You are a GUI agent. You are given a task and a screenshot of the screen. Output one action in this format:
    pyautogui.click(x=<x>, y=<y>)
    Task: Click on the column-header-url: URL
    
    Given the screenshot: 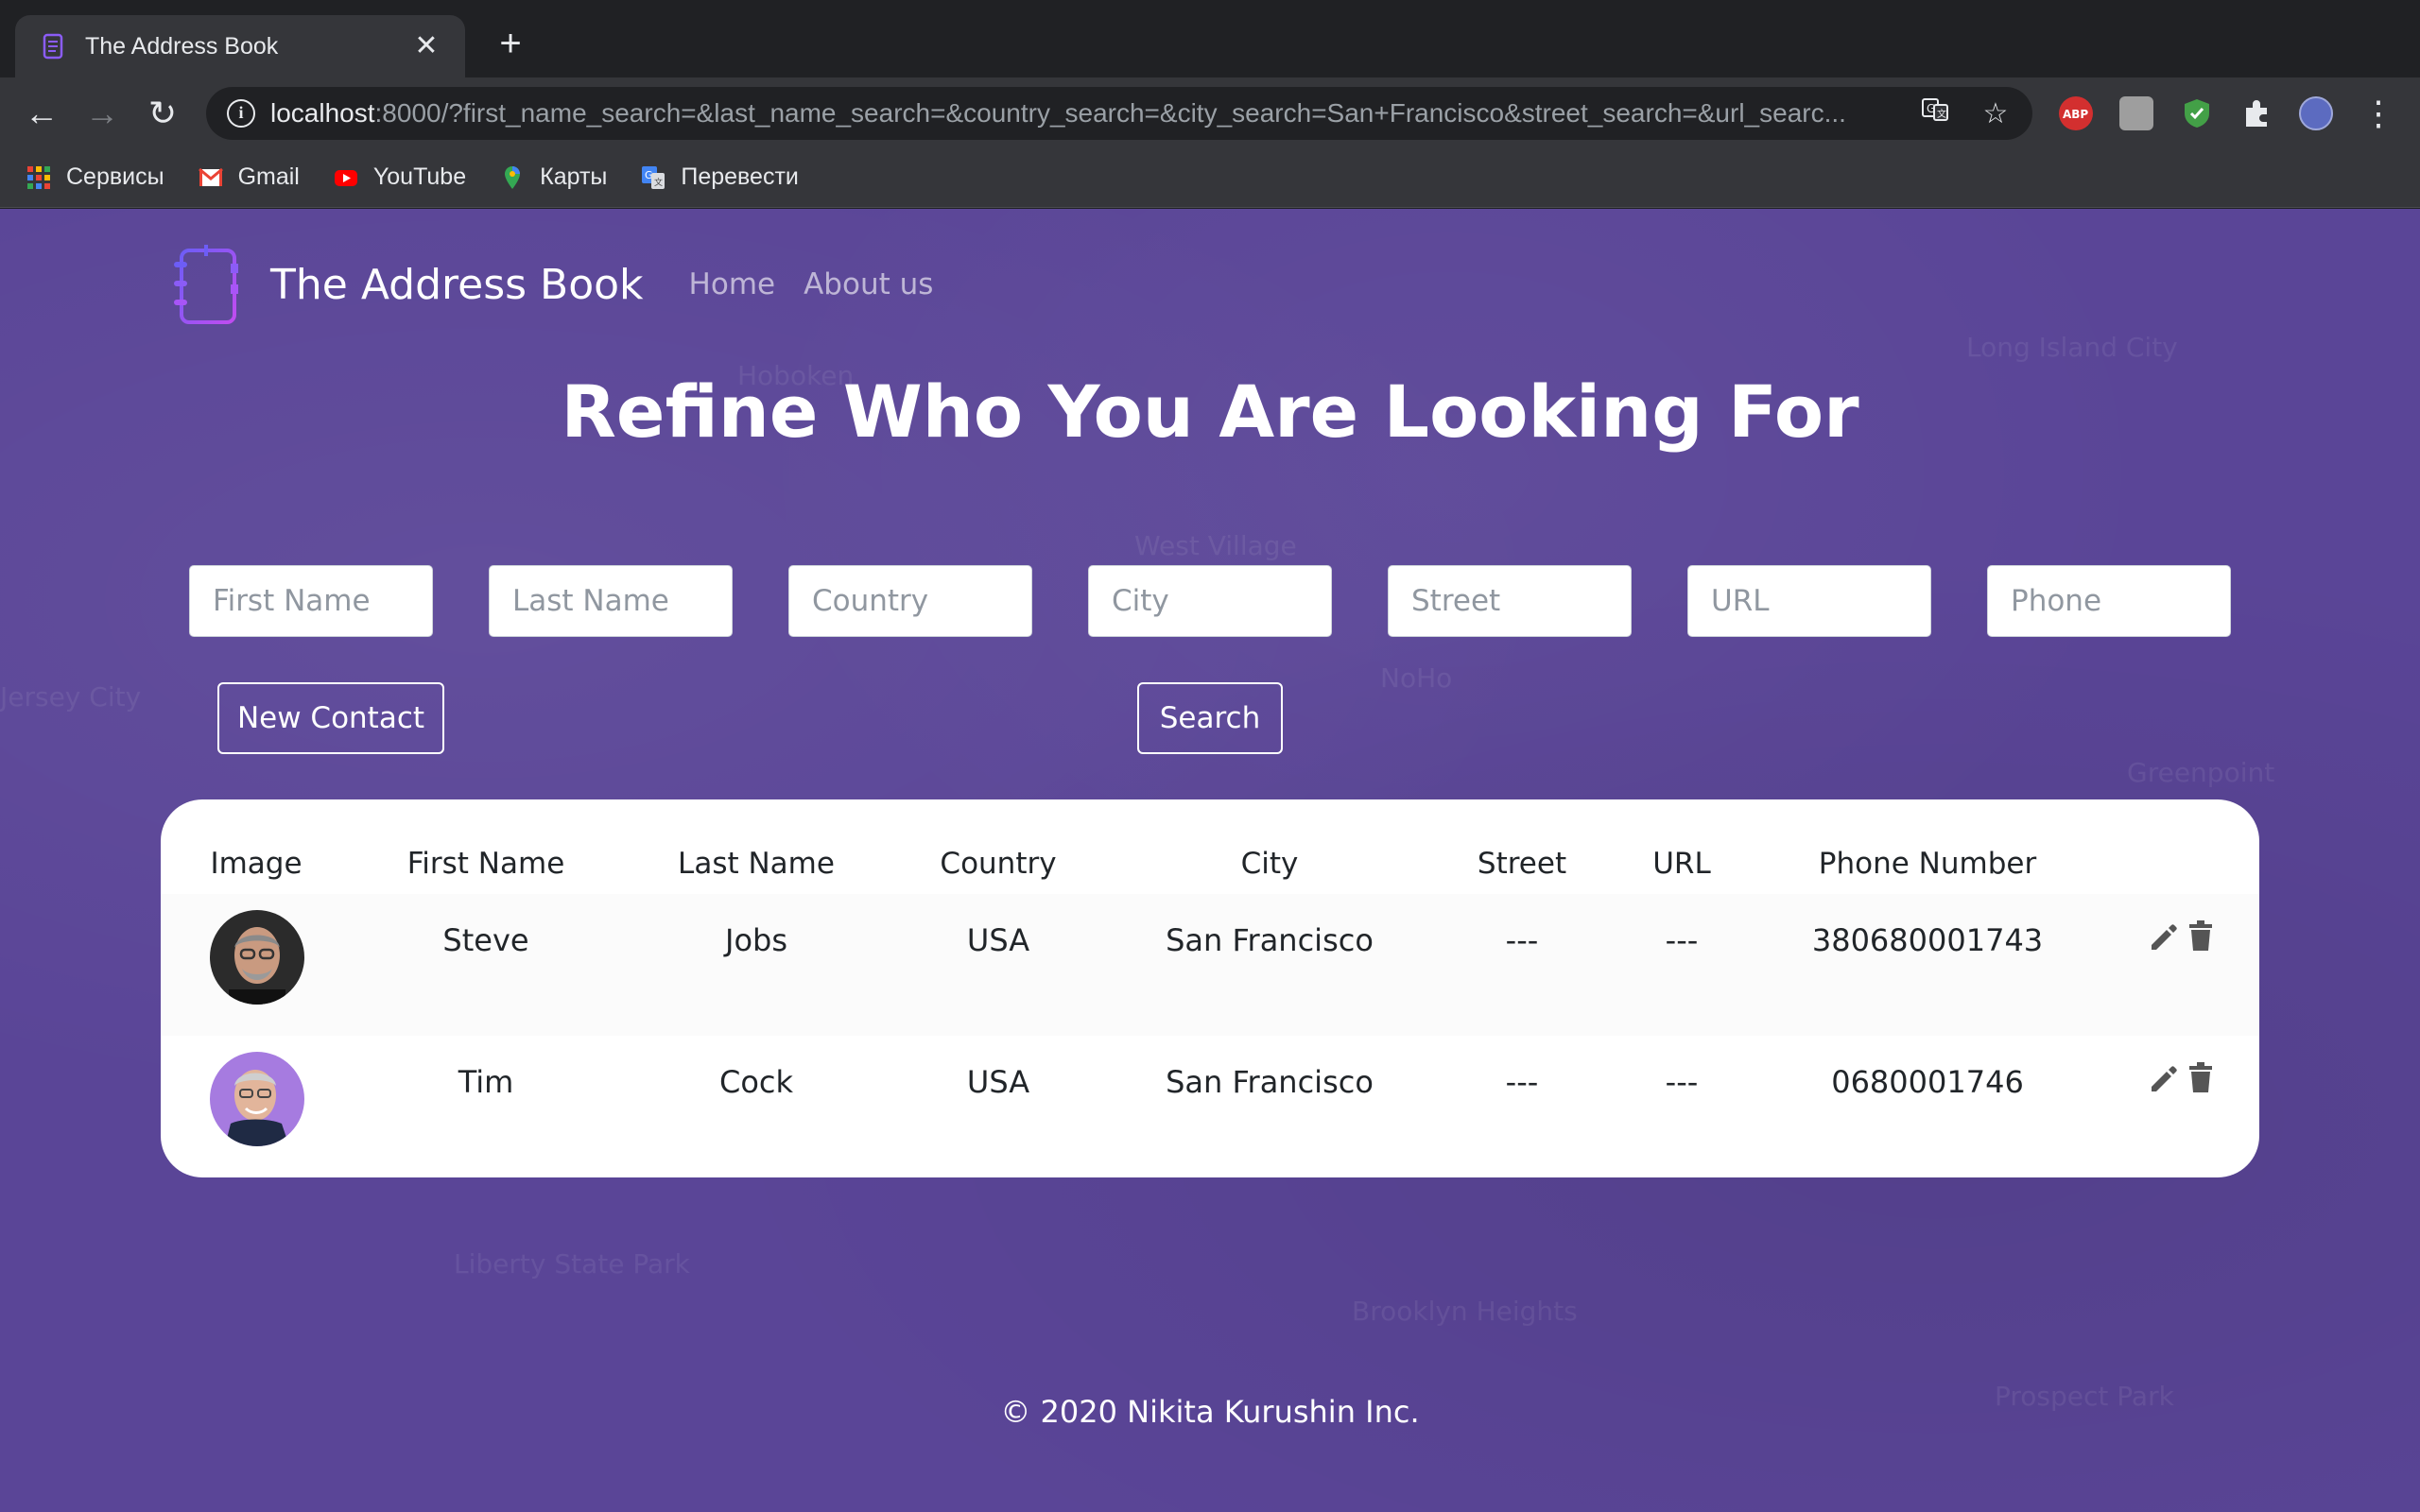 What is the action you would take?
    pyautogui.click(x=1681, y=864)
    